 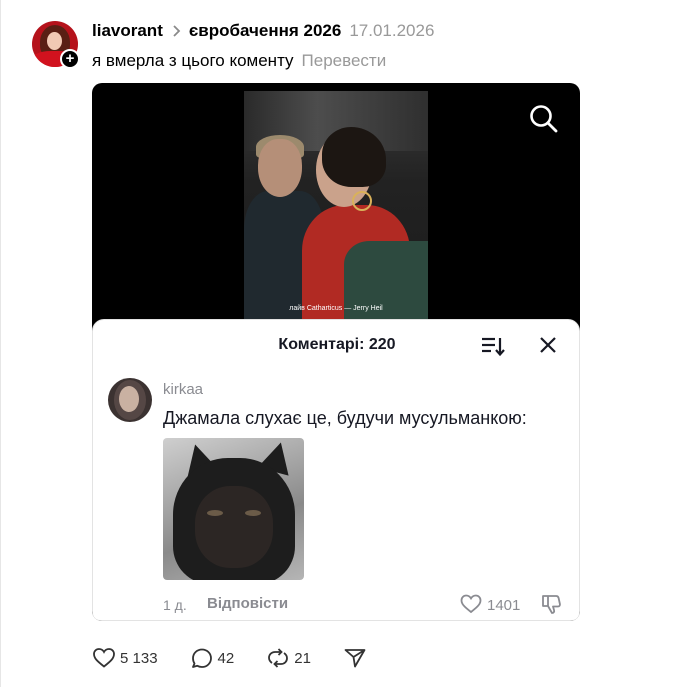 I want to click on comment-text: Джамала слухає це, будучи мусульманкою:, so click(x=345, y=418).